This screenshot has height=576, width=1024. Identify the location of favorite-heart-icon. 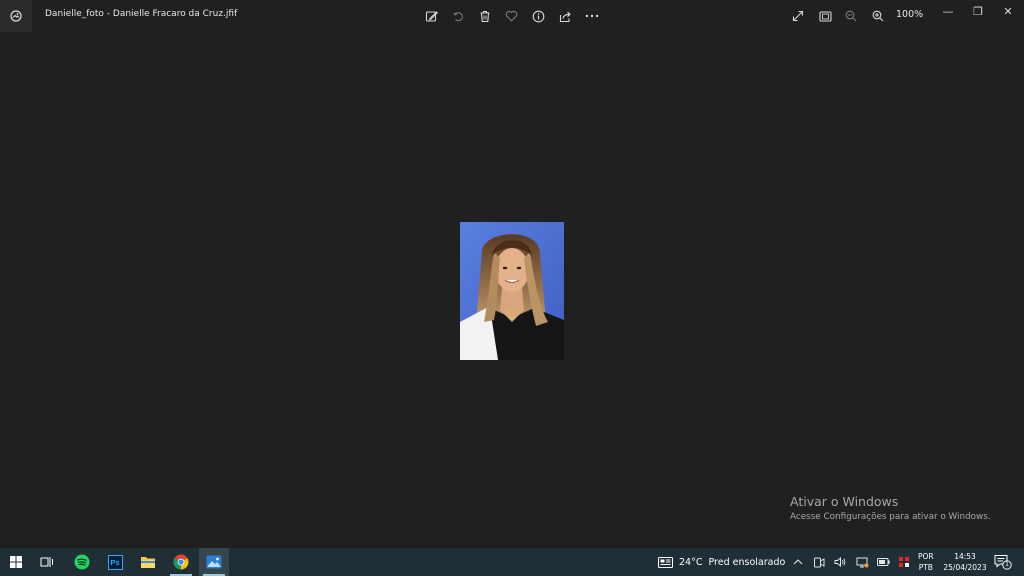
(511, 16).